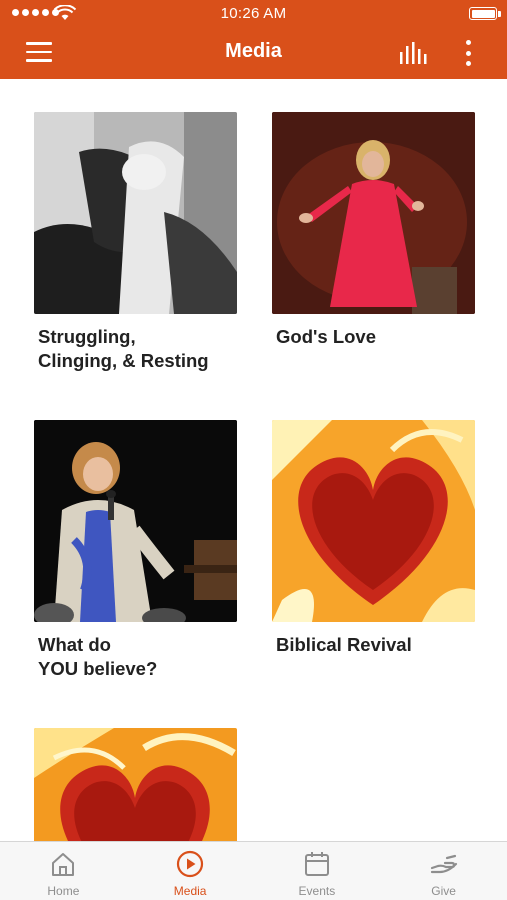 This screenshot has width=507, height=900. I want to click on play-circle-icon, so click(190, 864).